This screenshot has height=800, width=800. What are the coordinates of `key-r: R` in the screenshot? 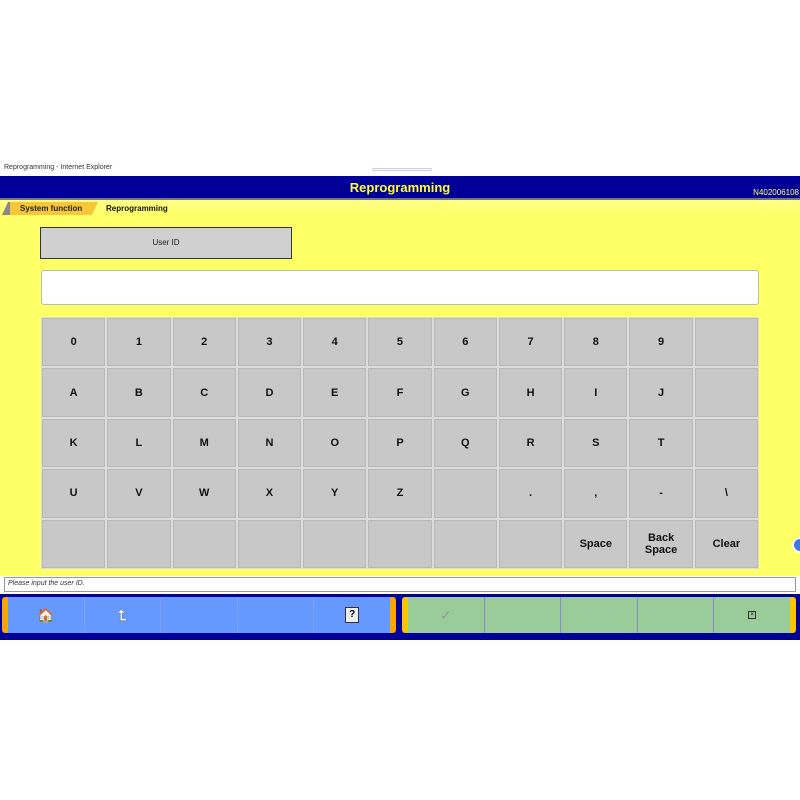 It's located at (530, 443).